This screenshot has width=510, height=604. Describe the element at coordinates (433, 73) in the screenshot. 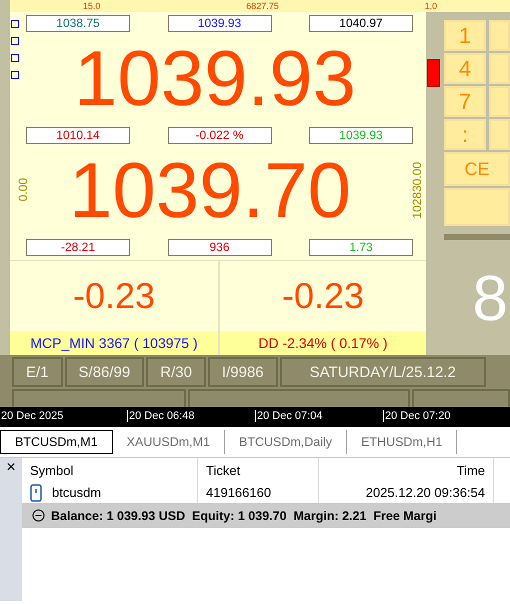

I see `scroll-thumb` at that location.